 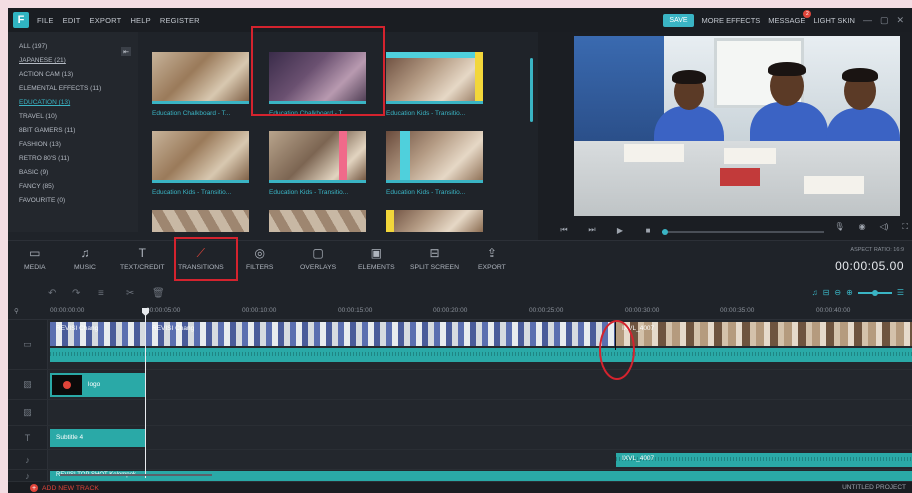 I want to click on minimize-icon: —, so click(x=867, y=20).